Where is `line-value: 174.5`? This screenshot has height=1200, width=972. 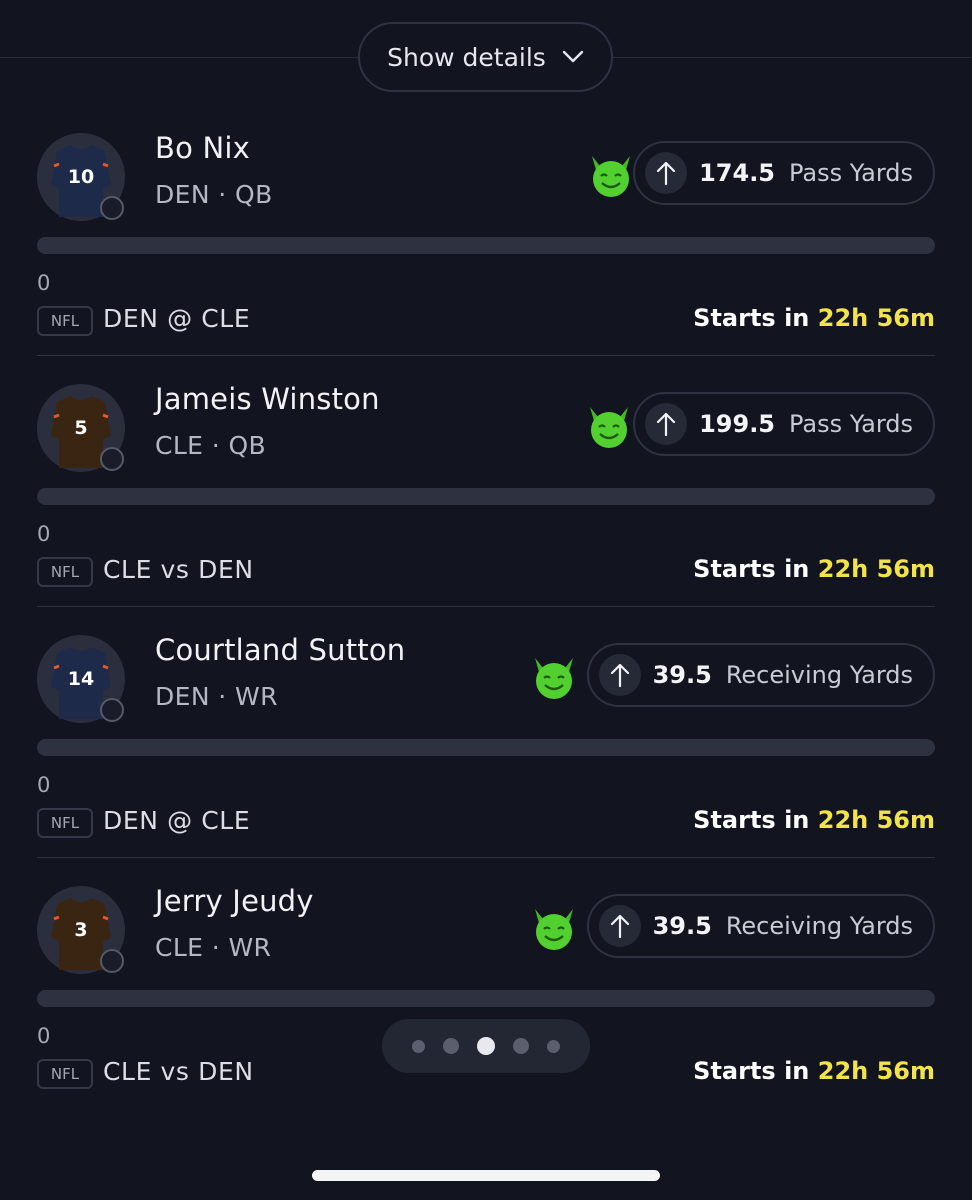 line-value: 174.5 is located at coordinates (737, 173).